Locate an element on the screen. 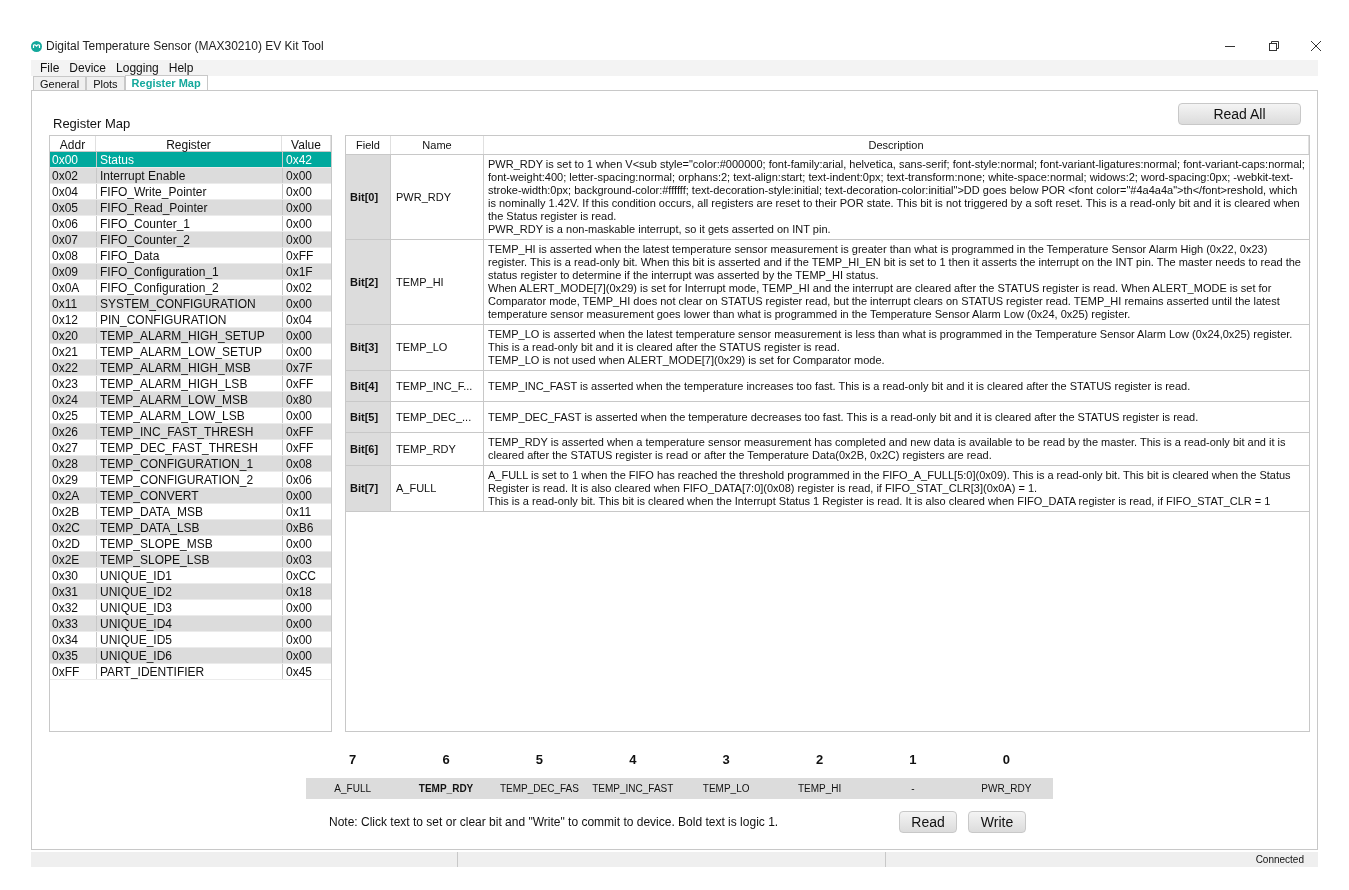  table-cell-text: 0x32 is located at coordinates (65, 607).